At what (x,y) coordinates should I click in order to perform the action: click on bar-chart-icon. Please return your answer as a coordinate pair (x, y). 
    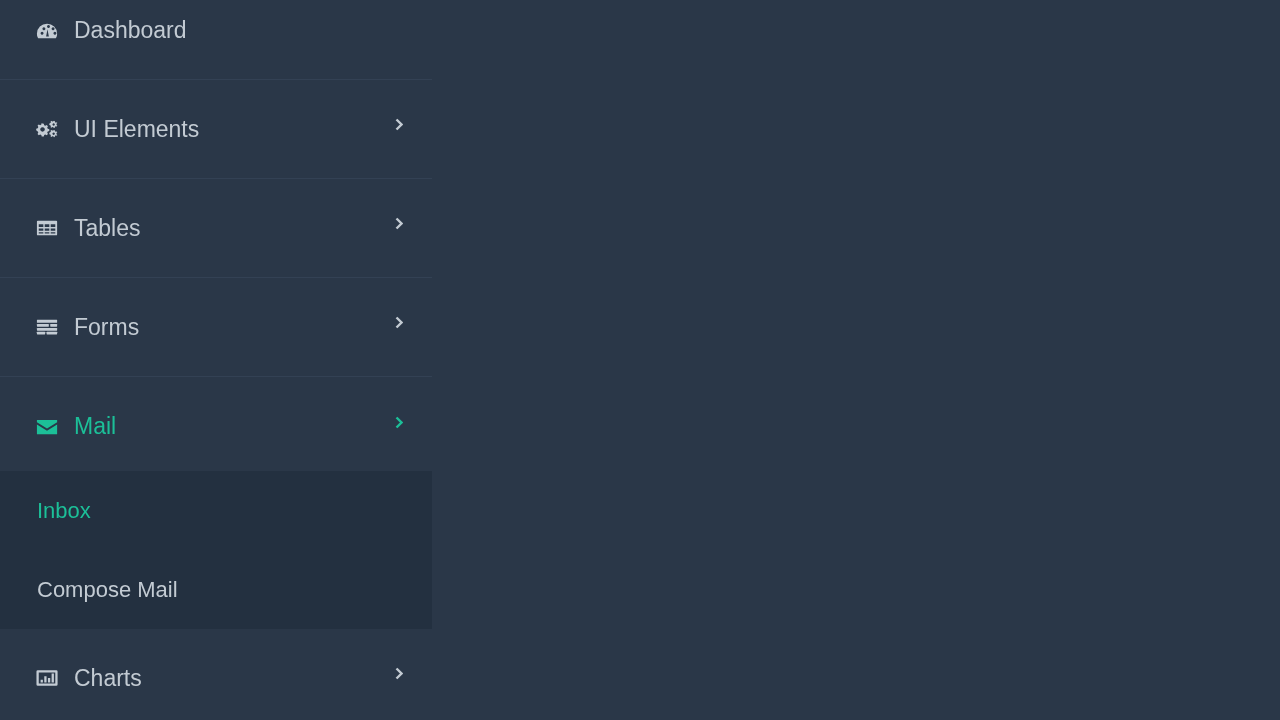
    Looking at the image, I should click on (47, 678).